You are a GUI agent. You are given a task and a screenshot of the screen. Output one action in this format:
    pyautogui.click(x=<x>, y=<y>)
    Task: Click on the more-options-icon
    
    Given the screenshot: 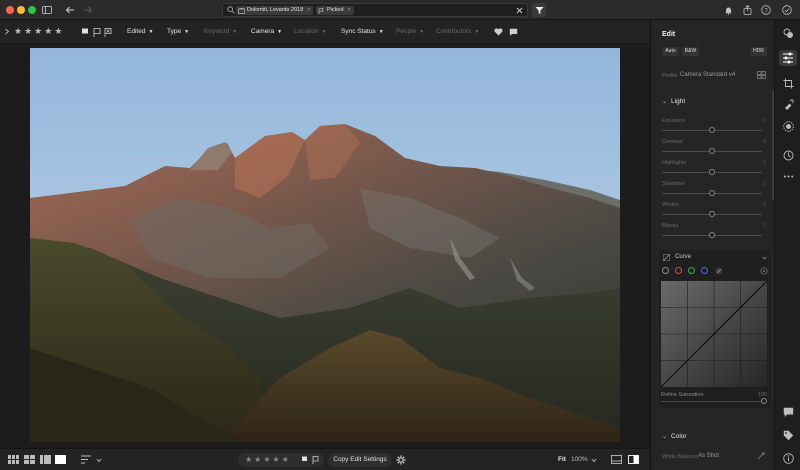 What is the action you would take?
    pyautogui.click(x=788, y=176)
    